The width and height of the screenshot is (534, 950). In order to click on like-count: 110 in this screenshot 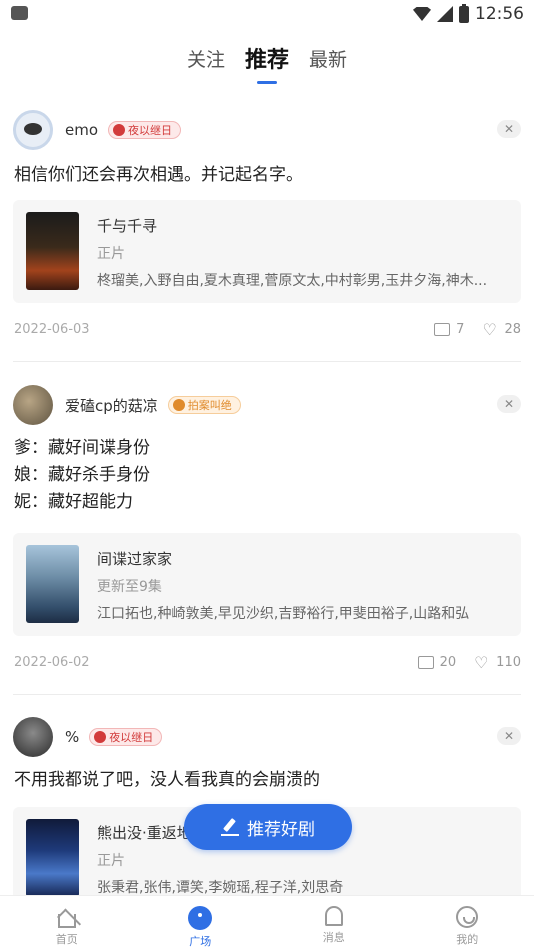, I will do `click(508, 662)`.